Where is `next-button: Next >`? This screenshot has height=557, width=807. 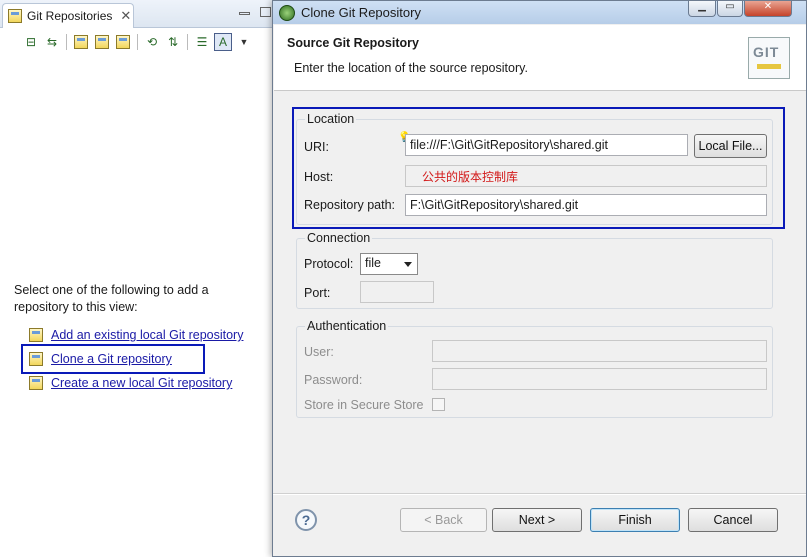 next-button: Next > is located at coordinates (537, 520).